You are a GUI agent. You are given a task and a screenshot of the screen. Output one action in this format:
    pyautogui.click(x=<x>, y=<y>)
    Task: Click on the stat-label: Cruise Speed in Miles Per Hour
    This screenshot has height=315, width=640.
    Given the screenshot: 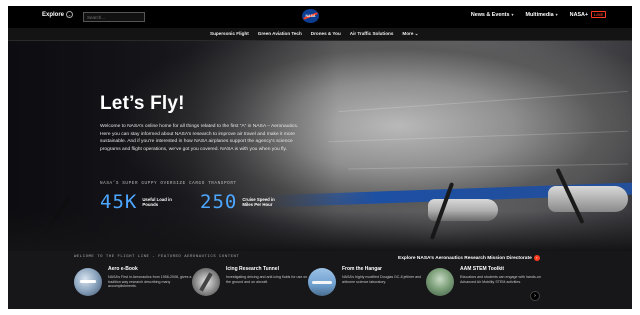 What is the action you would take?
    pyautogui.click(x=258, y=202)
    